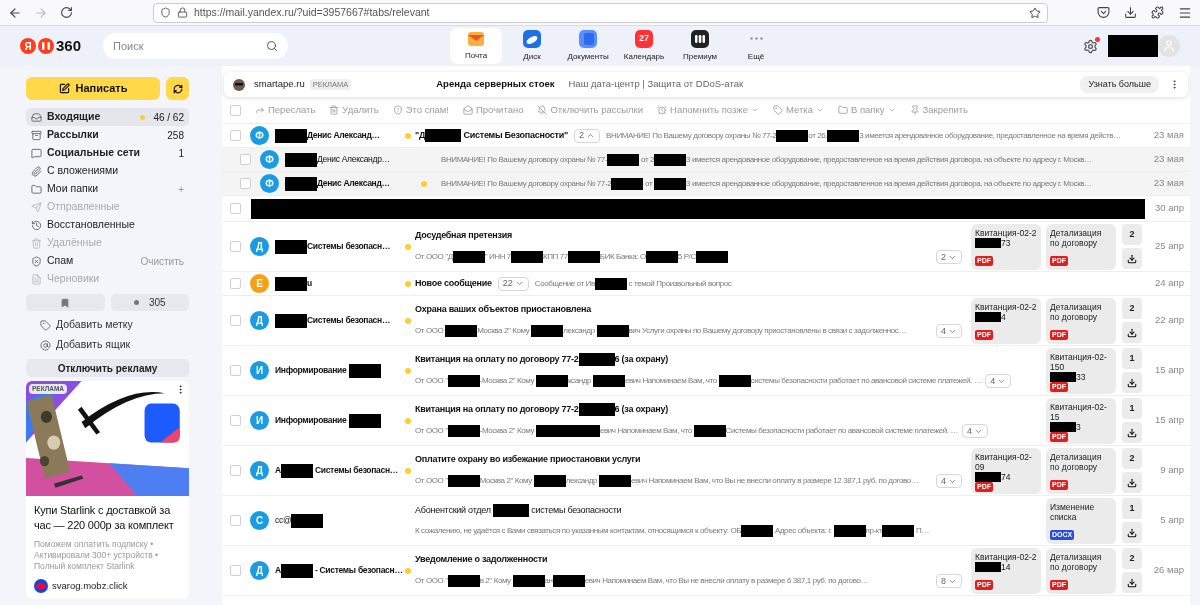 The image size is (1200, 605). I want to click on menu-icon, so click(1185, 12).